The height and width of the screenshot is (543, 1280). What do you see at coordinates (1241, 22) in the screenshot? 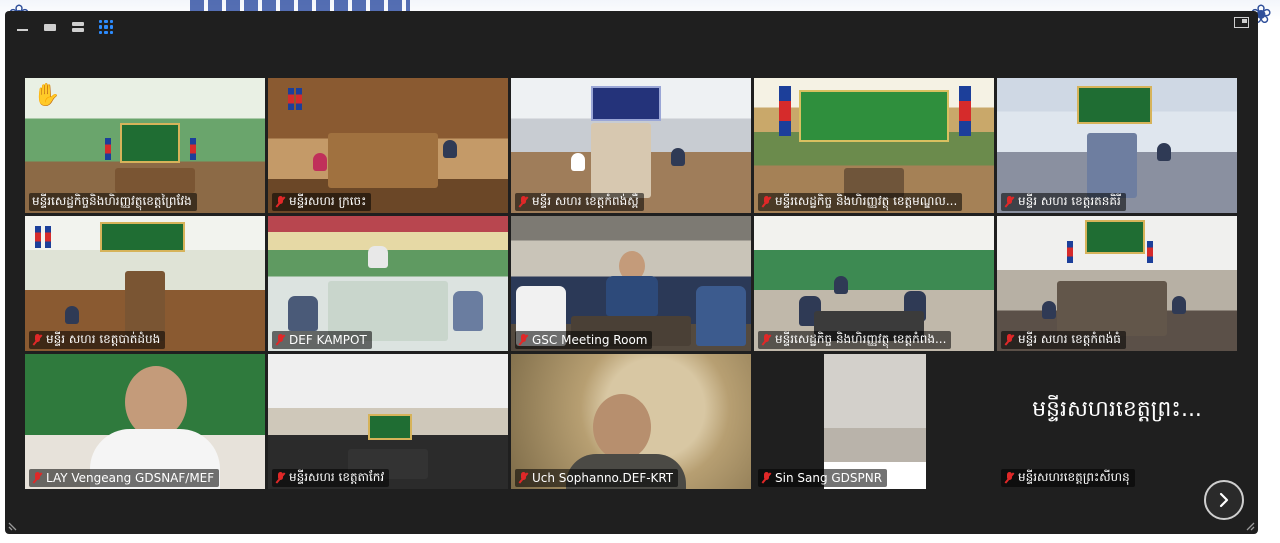
I see `exit-fullscreen-icon` at bounding box center [1241, 22].